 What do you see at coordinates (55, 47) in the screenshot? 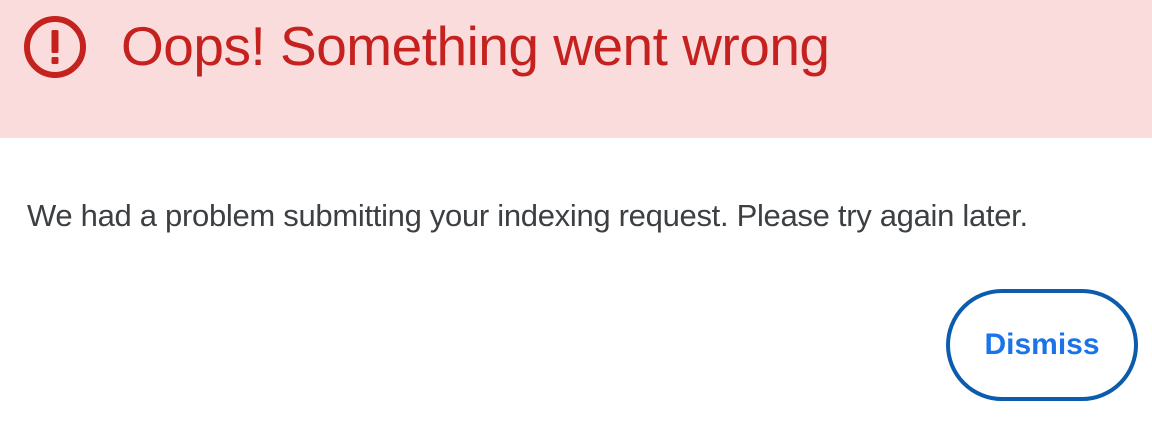
I see `error-icon` at bounding box center [55, 47].